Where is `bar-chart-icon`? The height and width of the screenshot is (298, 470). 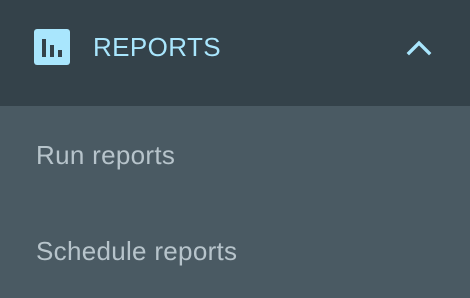
bar-chart-icon is located at coordinates (52, 47).